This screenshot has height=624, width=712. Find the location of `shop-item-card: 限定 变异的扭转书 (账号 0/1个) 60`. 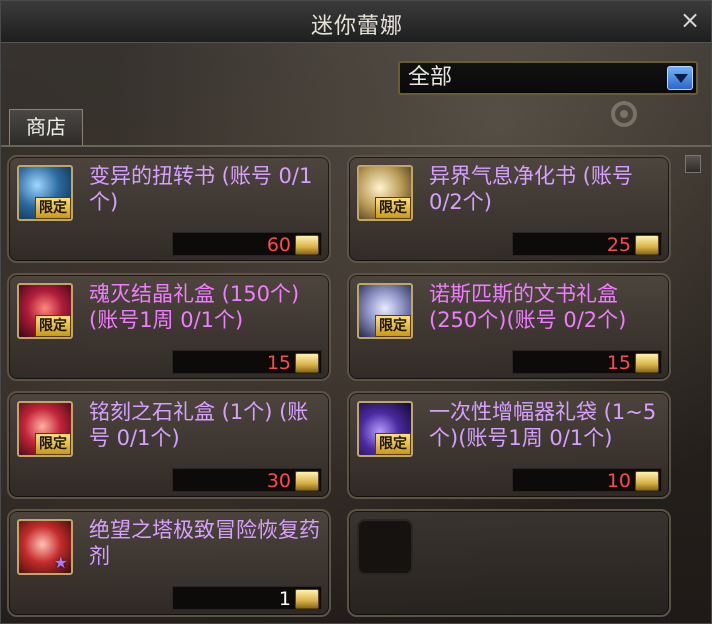

shop-item-card: 限定 变异的扭转书 (账号 0/1个) 60 is located at coordinates (169, 209).